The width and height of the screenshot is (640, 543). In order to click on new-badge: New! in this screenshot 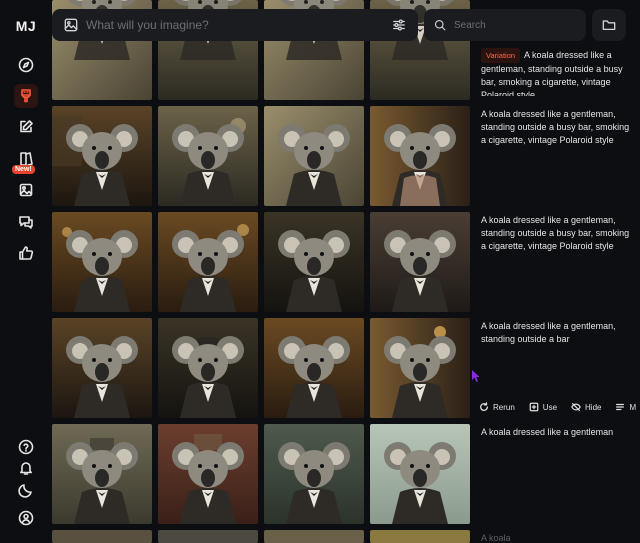, I will do `click(23, 169)`.